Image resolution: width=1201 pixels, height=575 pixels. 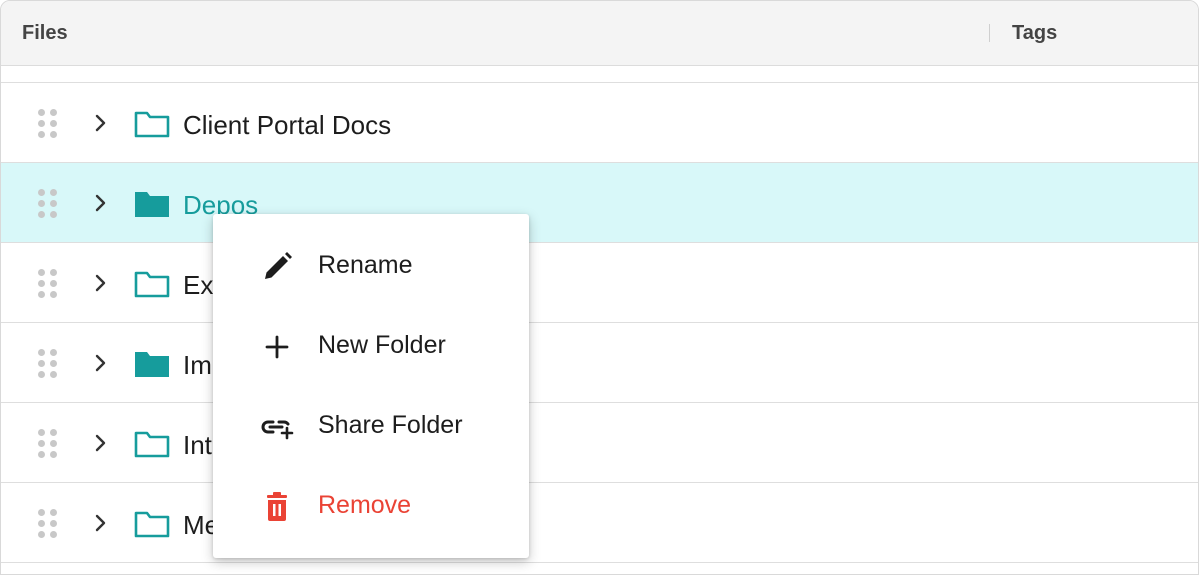 What do you see at coordinates (382, 345) in the screenshot?
I see `menu-item-label: New Folder` at bounding box center [382, 345].